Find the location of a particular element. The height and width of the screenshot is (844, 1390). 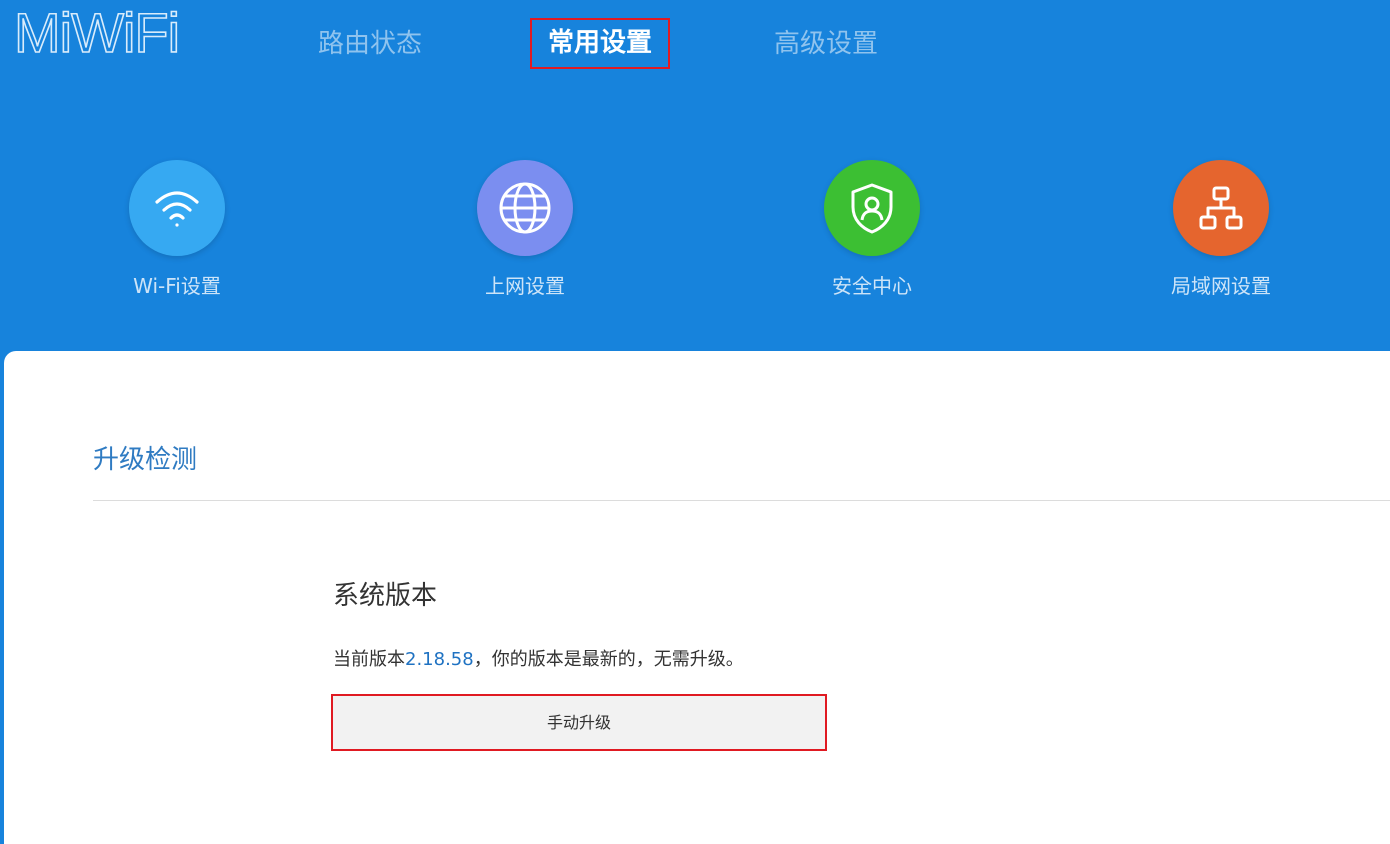

quick-security-center: 安全中心 is located at coordinates (872, 235).